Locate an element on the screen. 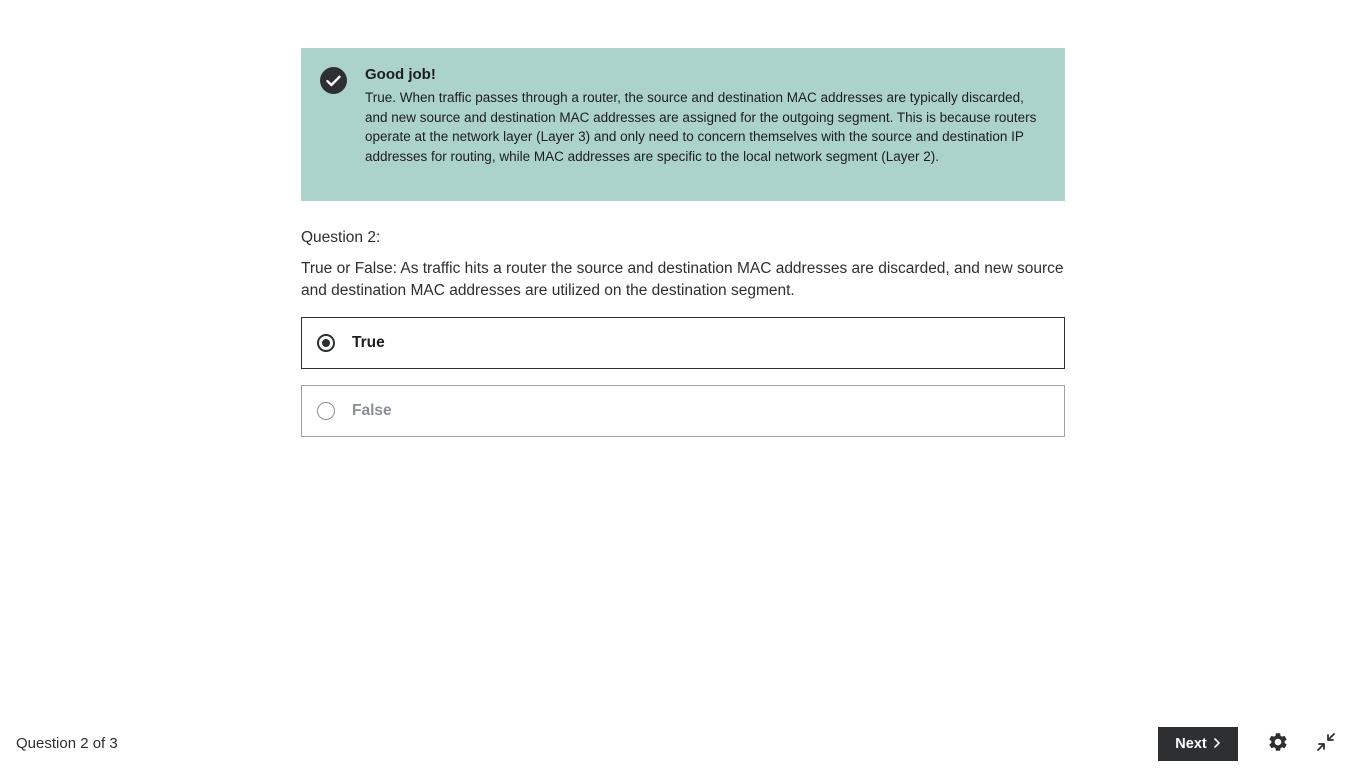 The width and height of the screenshot is (1366, 768). answer-option-true: True is located at coordinates (683, 343).